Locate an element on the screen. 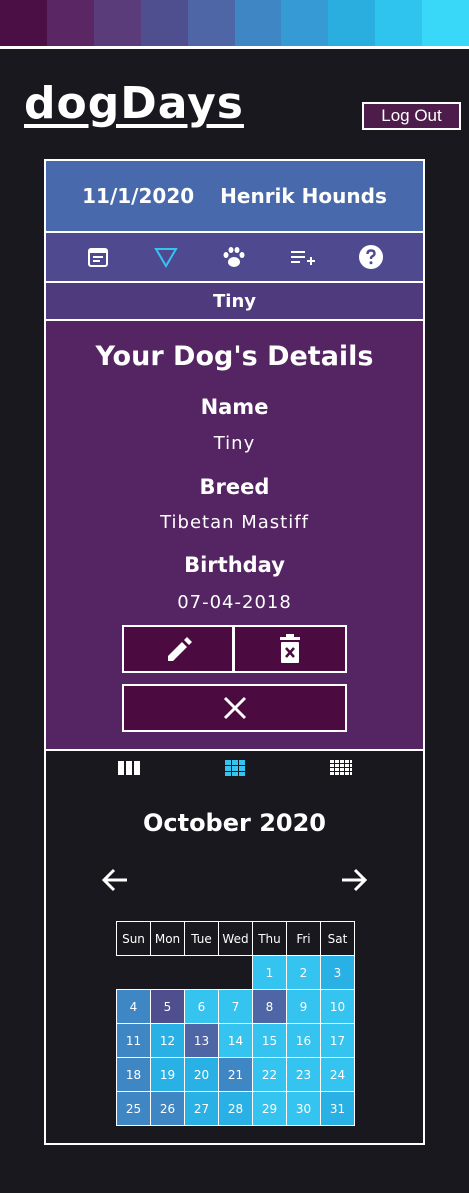 This screenshot has width=469, height=1193. calendar-week-row: 4 5 6 7 8 9 10 is located at coordinates (235, 1006).